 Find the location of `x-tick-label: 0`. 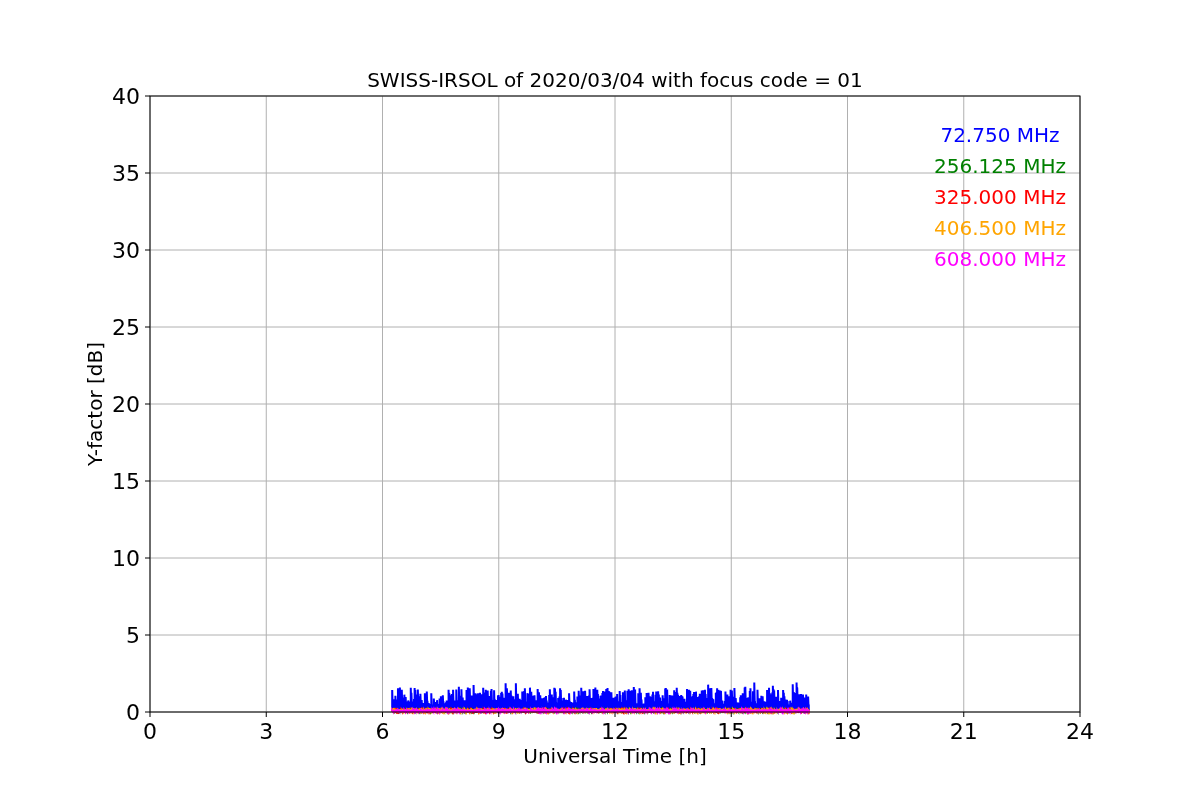

x-tick-label: 0 is located at coordinates (150, 731).